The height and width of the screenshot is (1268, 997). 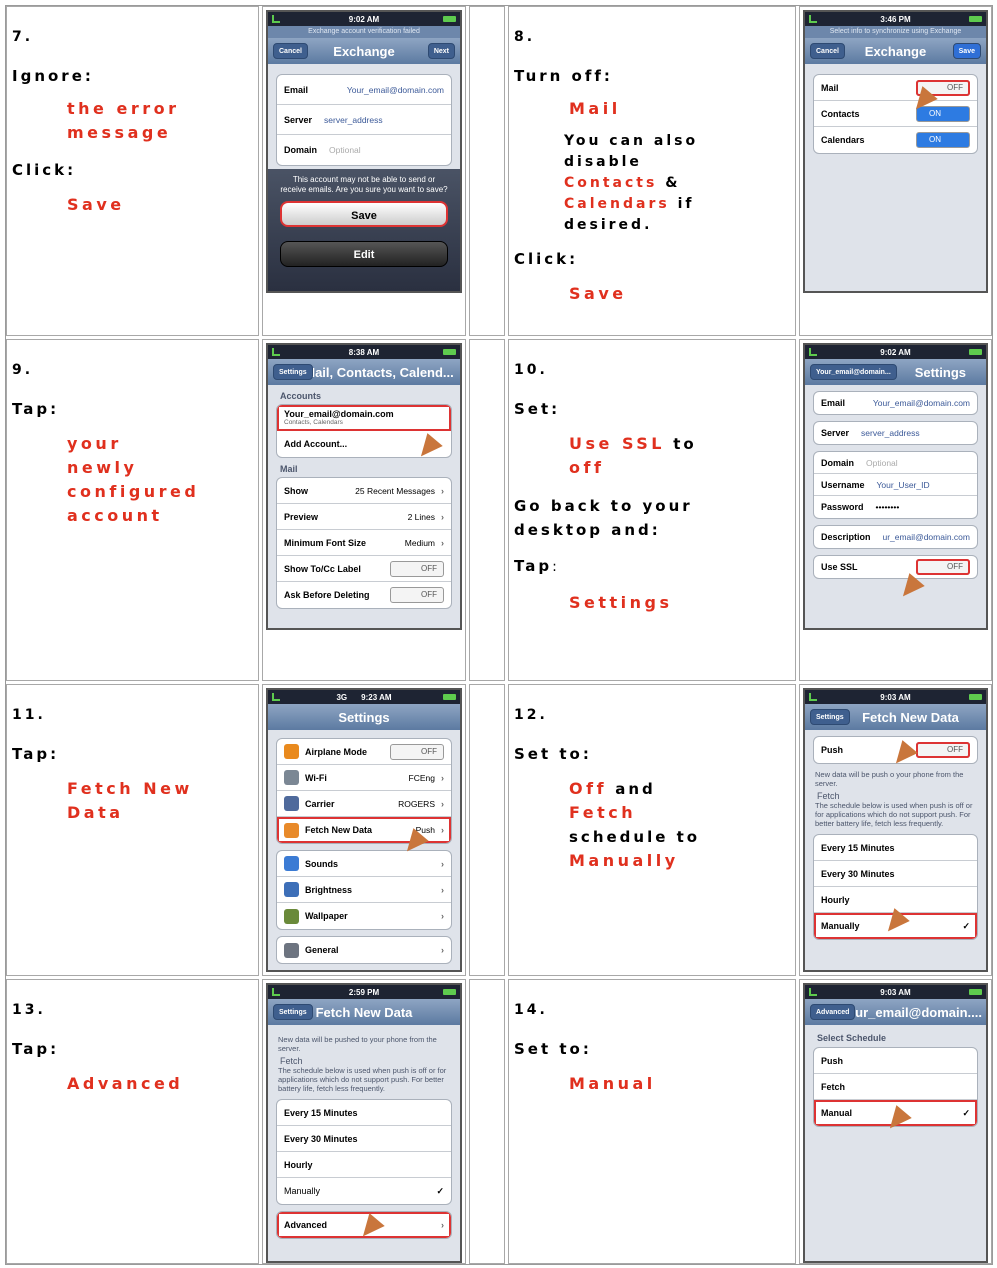 I want to click on password-field: Password ••••••••, so click(x=895, y=507).